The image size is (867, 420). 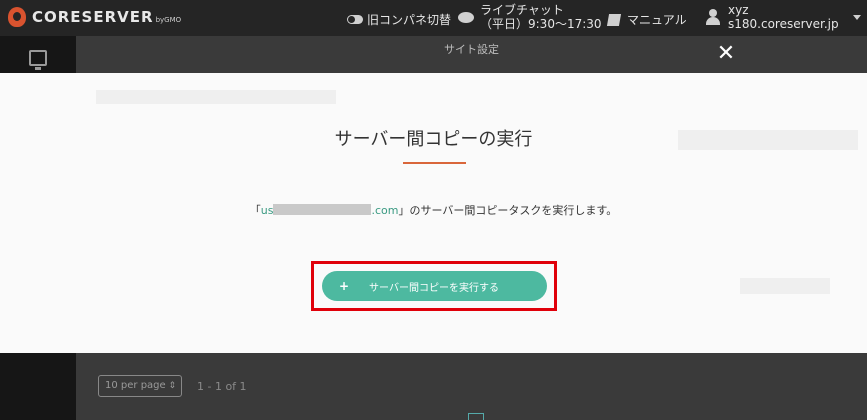 What do you see at coordinates (785, 286) in the screenshot?
I see `background-button` at bounding box center [785, 286].